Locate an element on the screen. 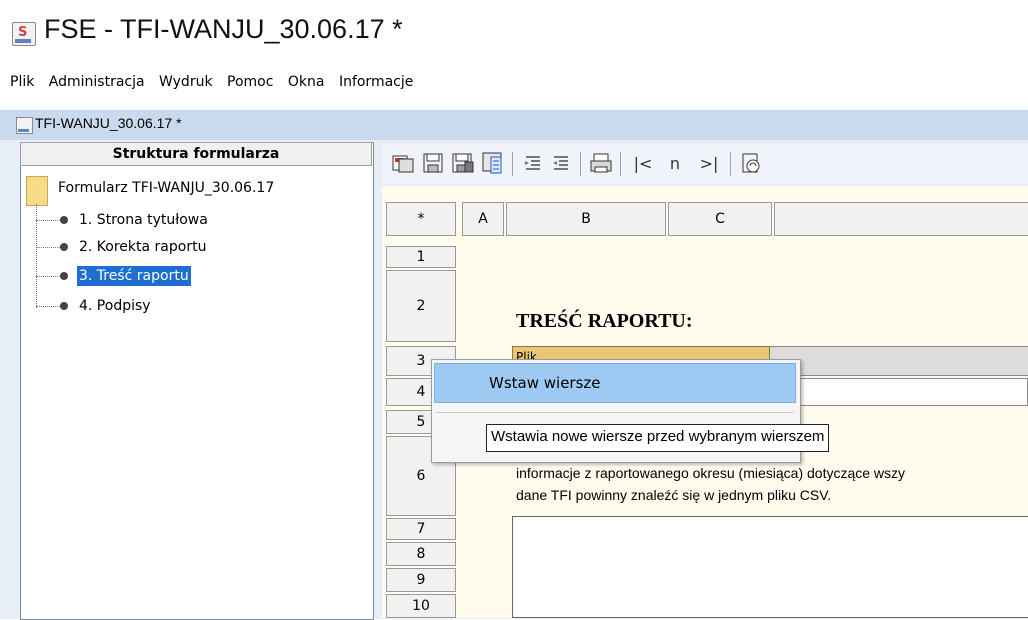 The height and width of the screenshot is (620, 1028). print-icon is located at coordinates (601, 163).